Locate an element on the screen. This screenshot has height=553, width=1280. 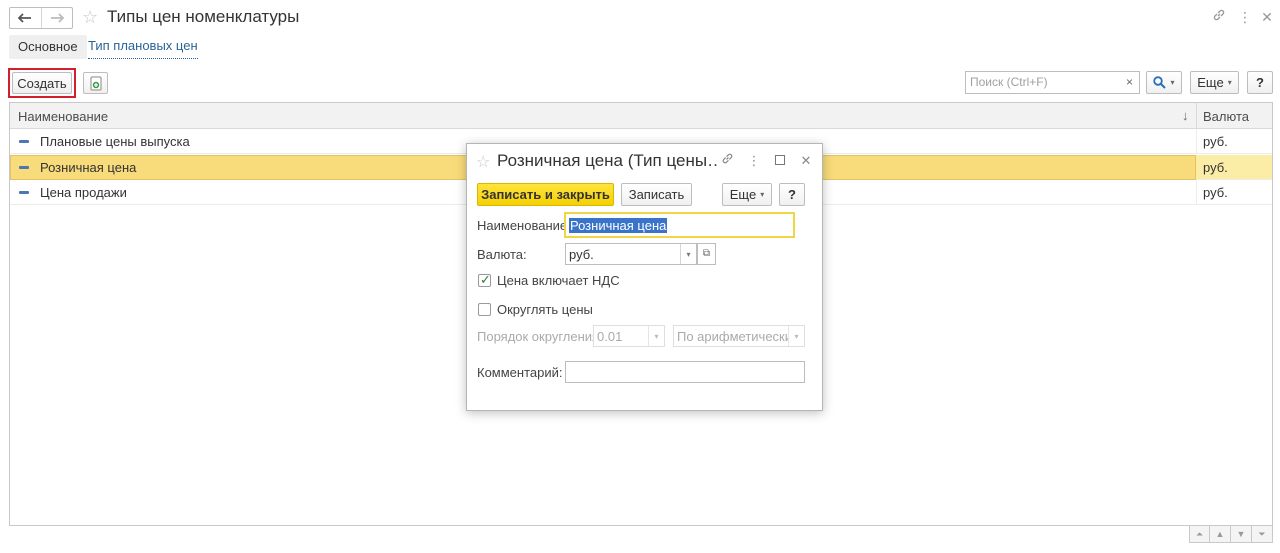
maximize-icon is located at coordinates (780, 161).